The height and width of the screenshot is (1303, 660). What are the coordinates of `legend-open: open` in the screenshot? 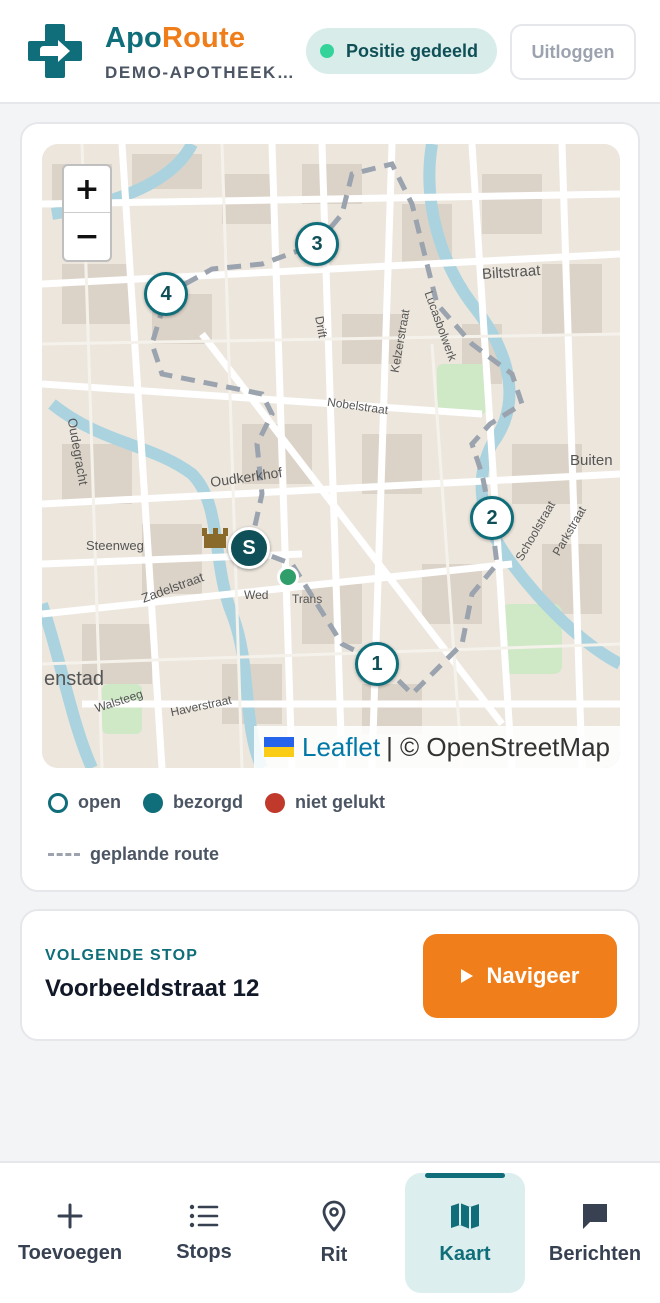 It's located at (84, 802).